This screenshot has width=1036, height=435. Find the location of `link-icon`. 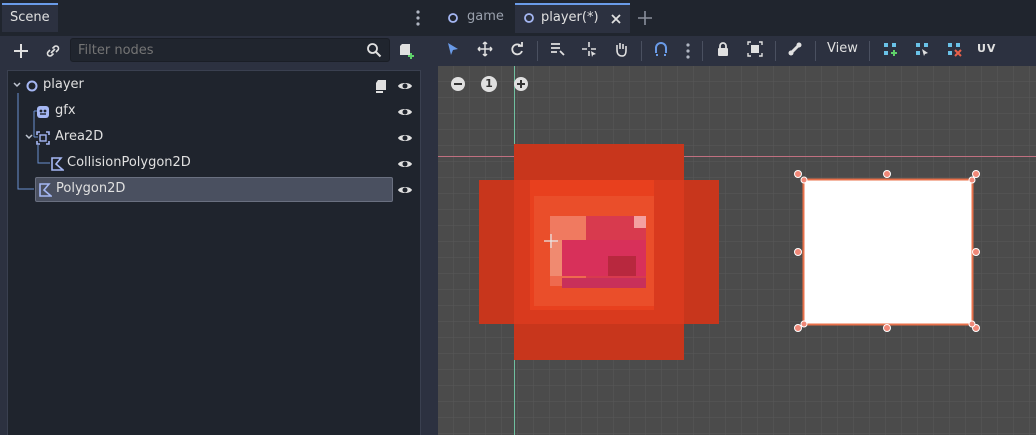

link-icon is located at coordinates (53, 51).